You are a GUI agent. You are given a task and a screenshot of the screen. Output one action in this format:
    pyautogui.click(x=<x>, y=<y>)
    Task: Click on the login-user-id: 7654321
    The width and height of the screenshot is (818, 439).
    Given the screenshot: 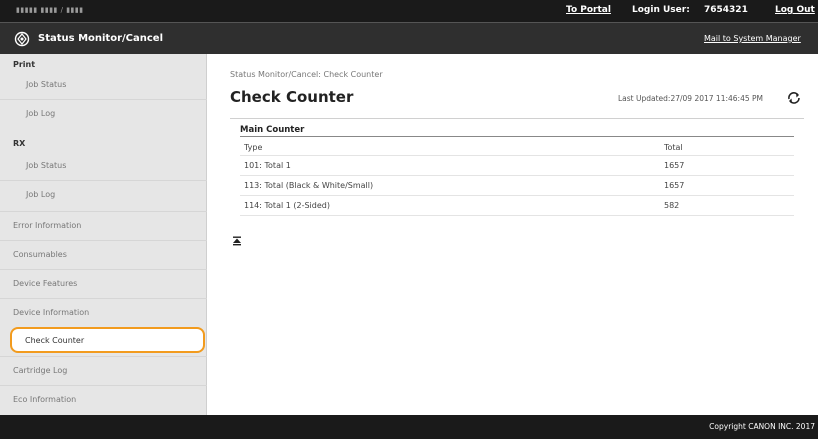 What is the action you would take?
    pyautogui.click(x=726, y=10)
    